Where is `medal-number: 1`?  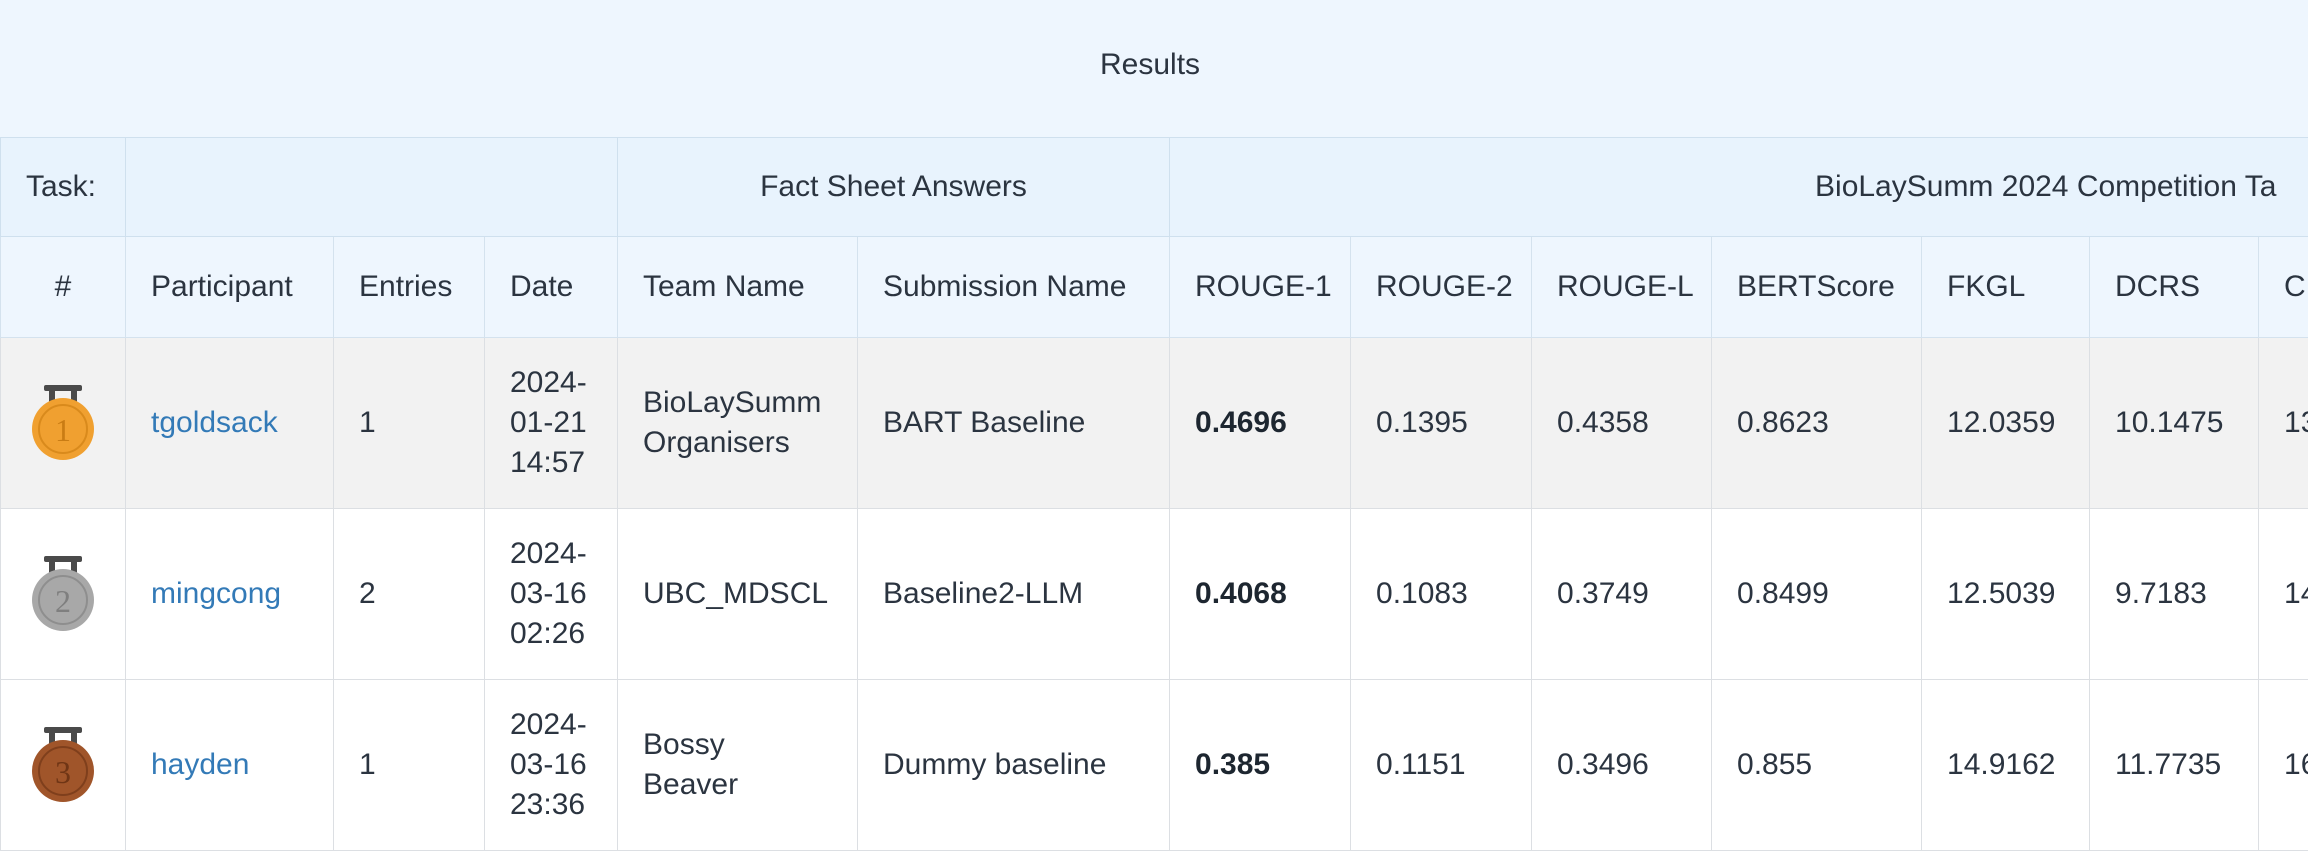
medal-number: 1 is located at coordinates (63, 430).